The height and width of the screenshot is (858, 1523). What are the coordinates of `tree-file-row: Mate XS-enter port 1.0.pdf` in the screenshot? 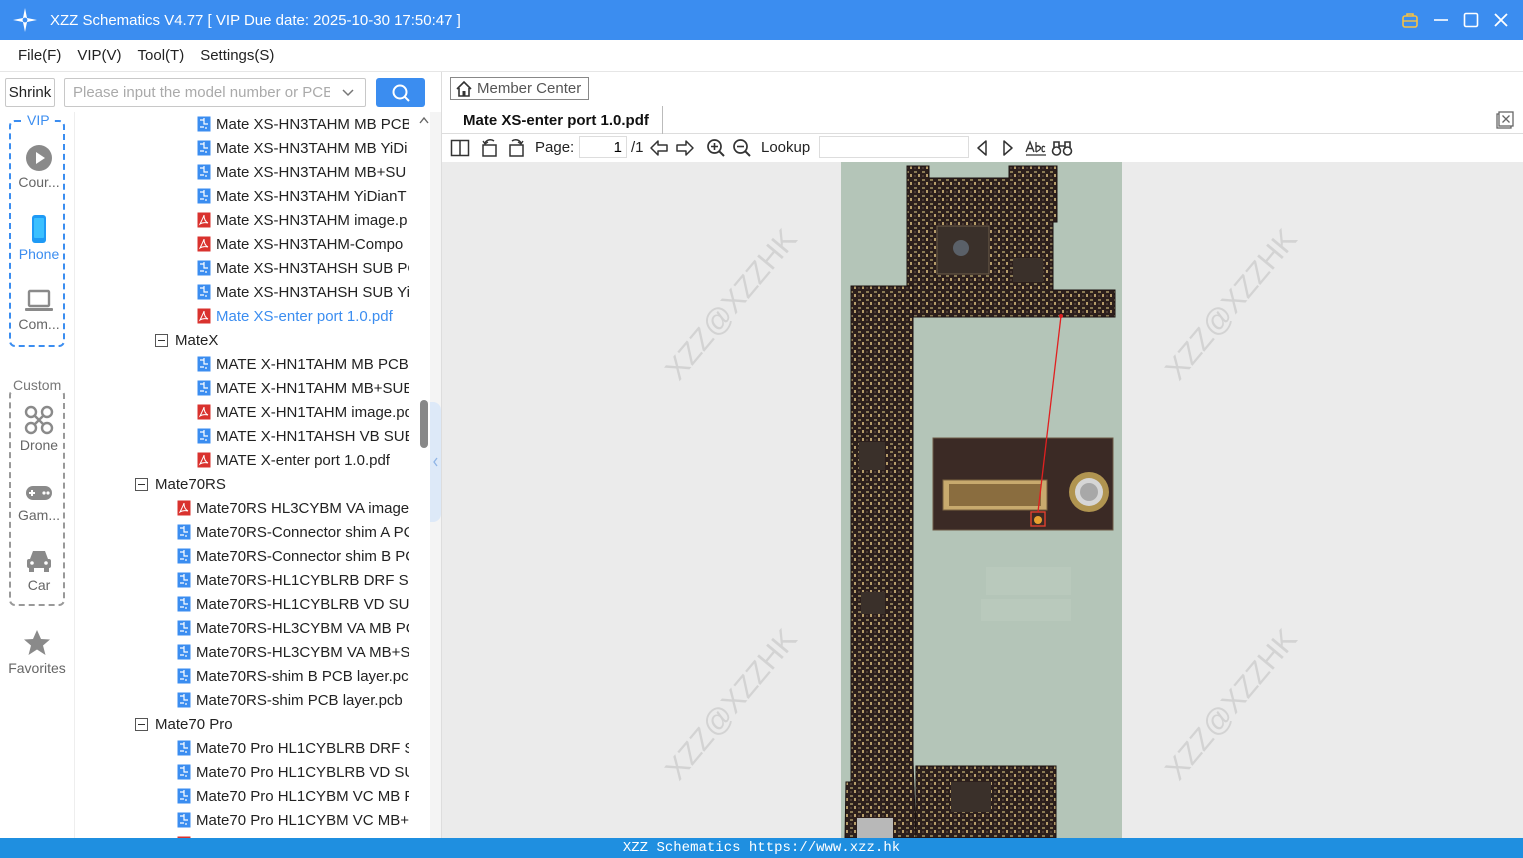 It's located at (303, 316).